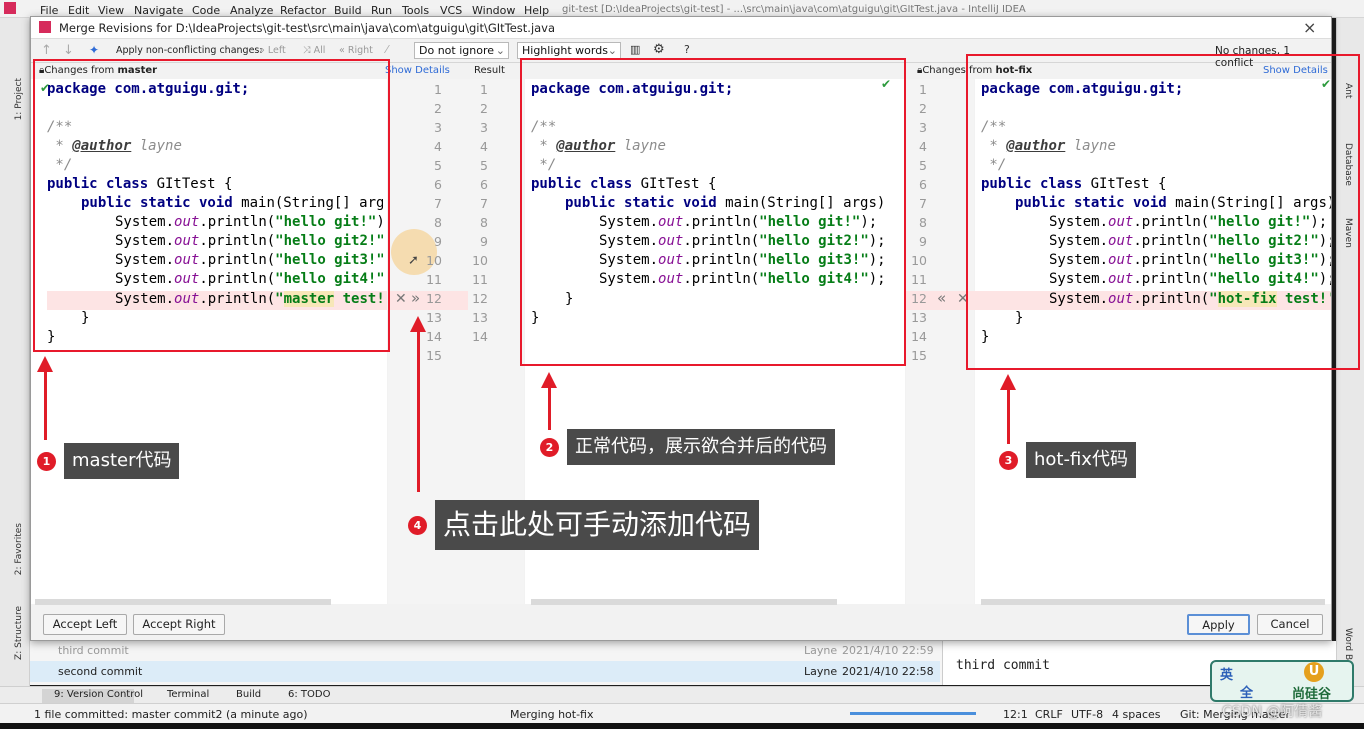 The image size is (1364, 729). I want to click on accept-left-button: Accept Left, so click(85, 624).